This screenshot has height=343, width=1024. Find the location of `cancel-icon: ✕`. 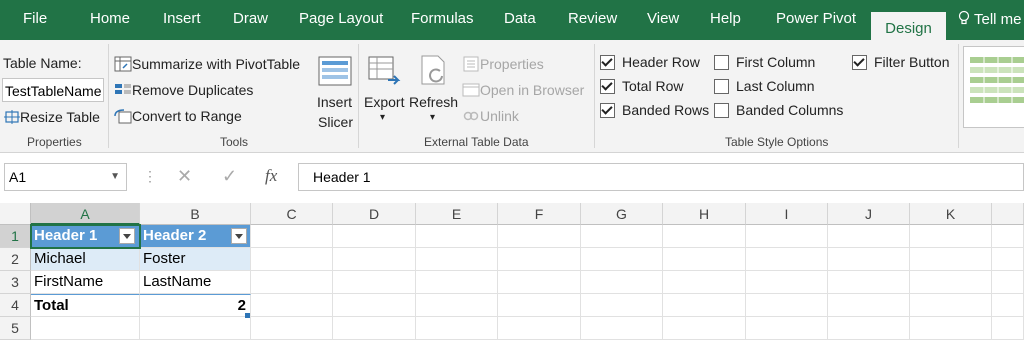

cancel-icon: ✕ is located at coordinates (184, 176).